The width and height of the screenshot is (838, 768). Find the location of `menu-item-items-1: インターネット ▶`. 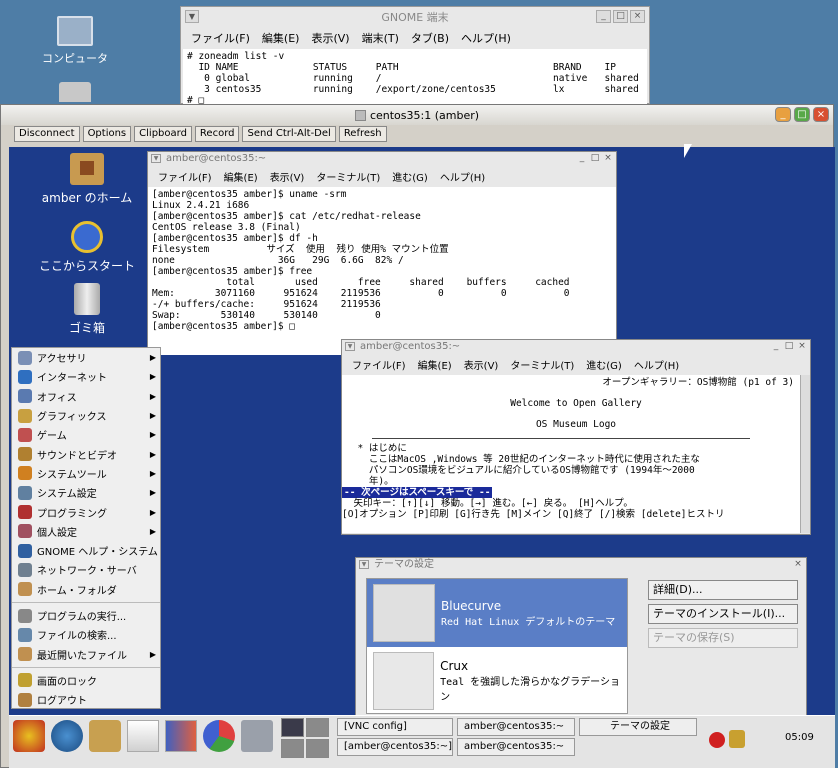

menu-item-items-1: インターネット ▶ is located at coordinates (86, 376).